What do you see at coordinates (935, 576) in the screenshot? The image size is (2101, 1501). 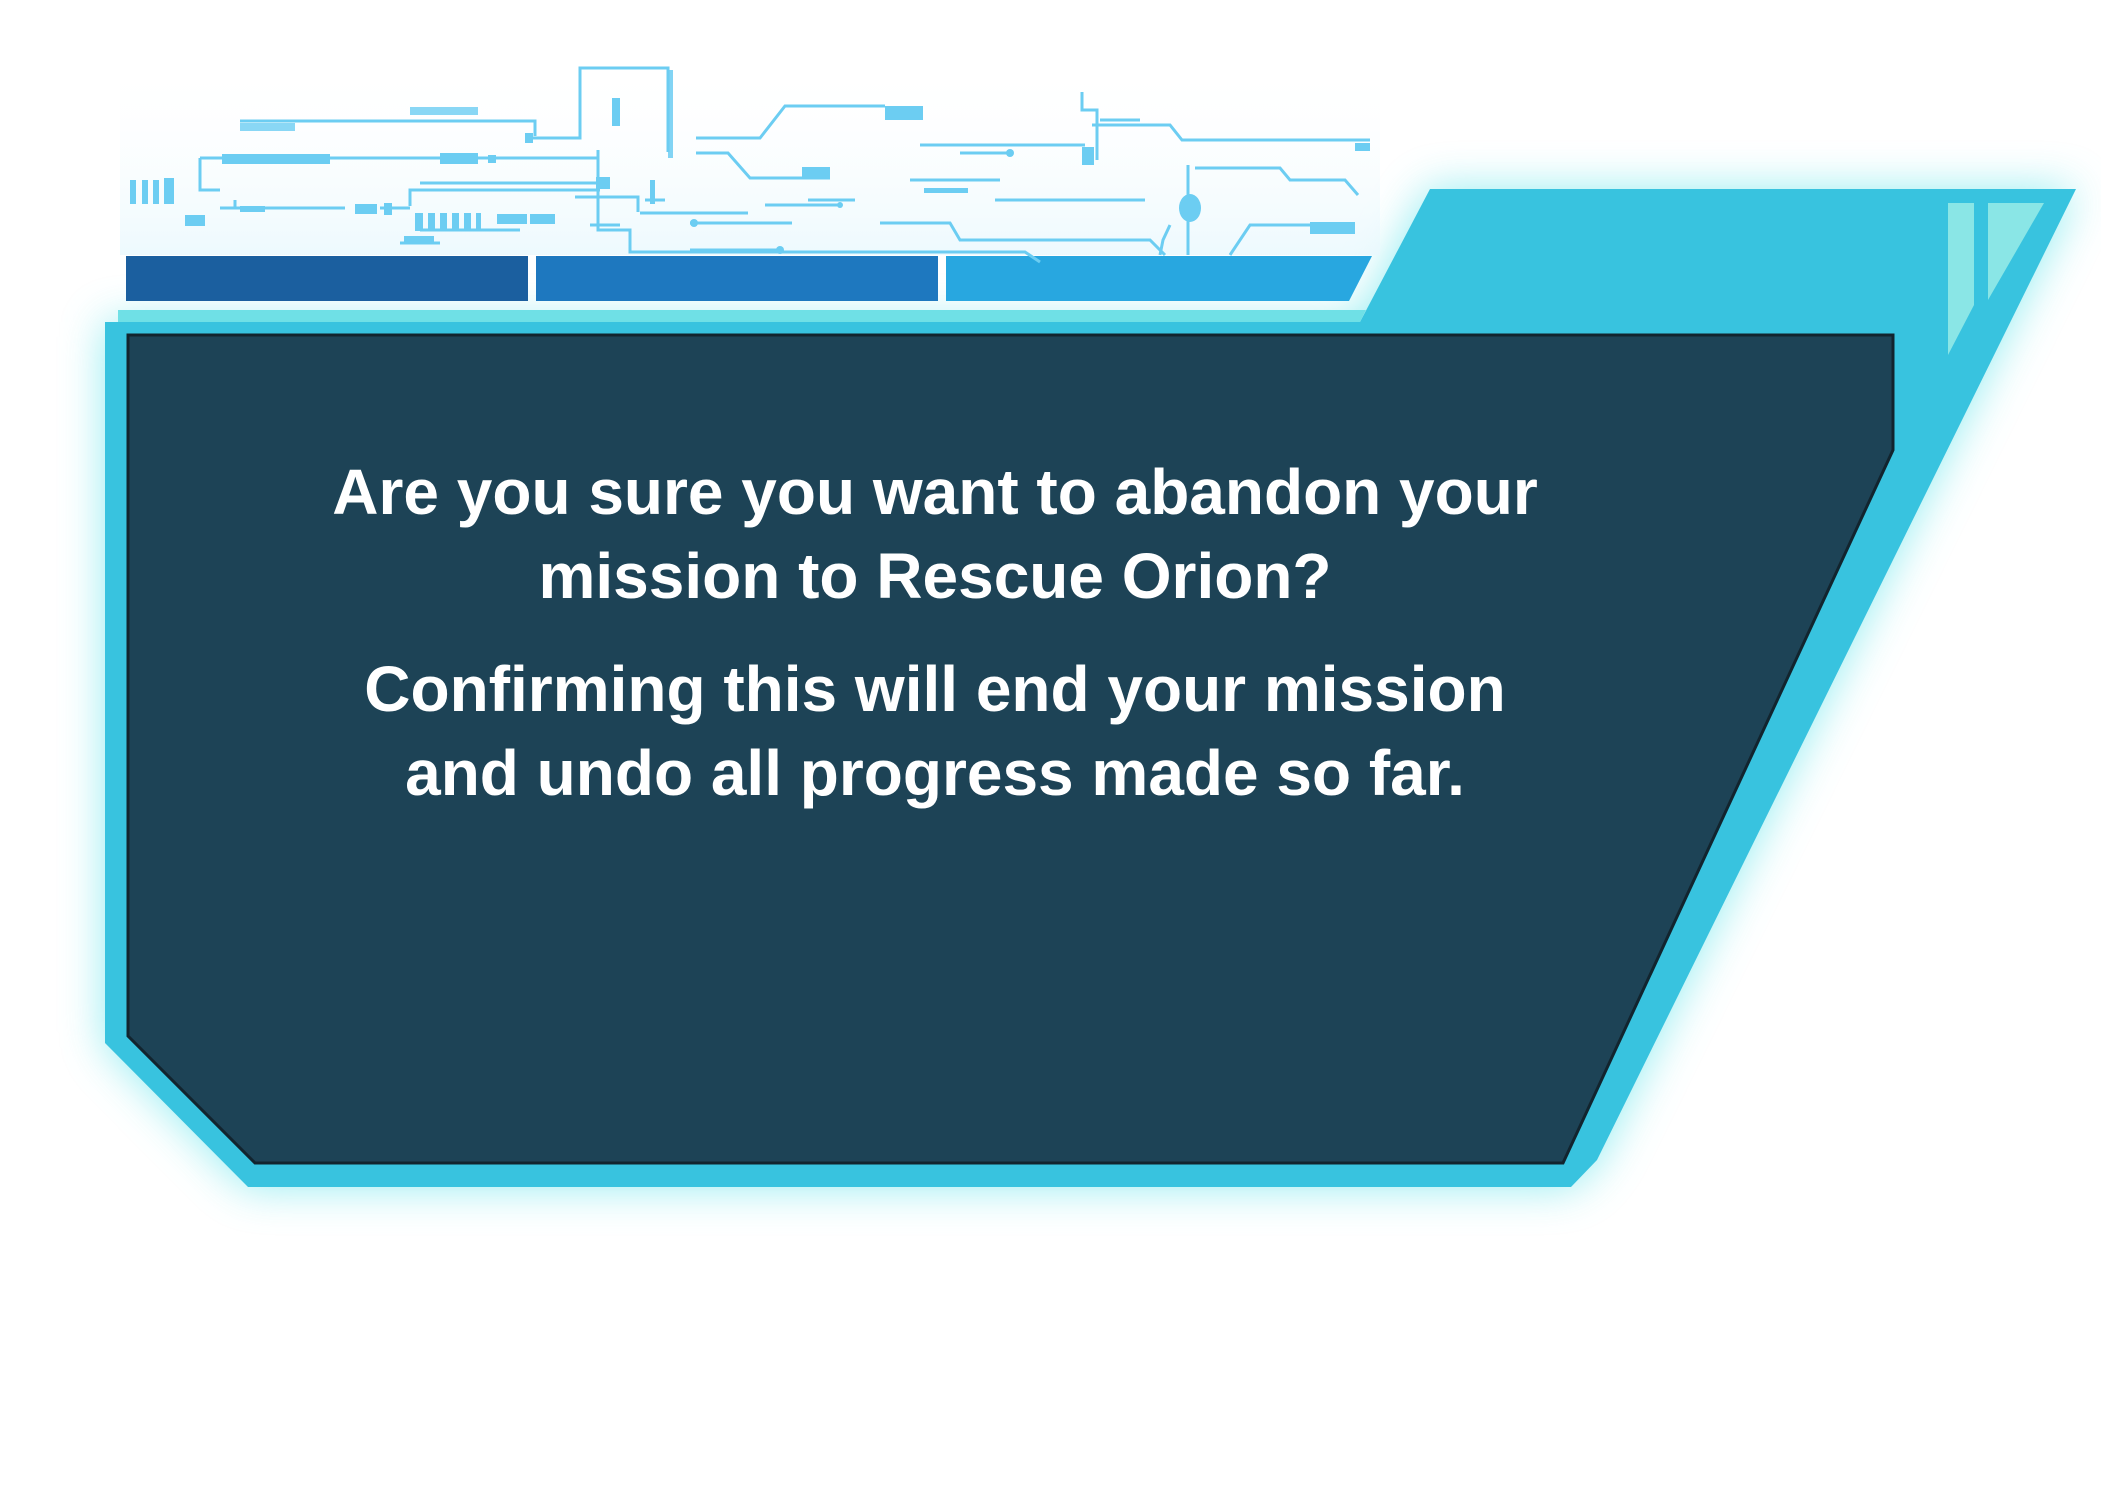 I see `confirm-question-line-2: mission to Rescue Orion?` at bounding box center [935, 576].